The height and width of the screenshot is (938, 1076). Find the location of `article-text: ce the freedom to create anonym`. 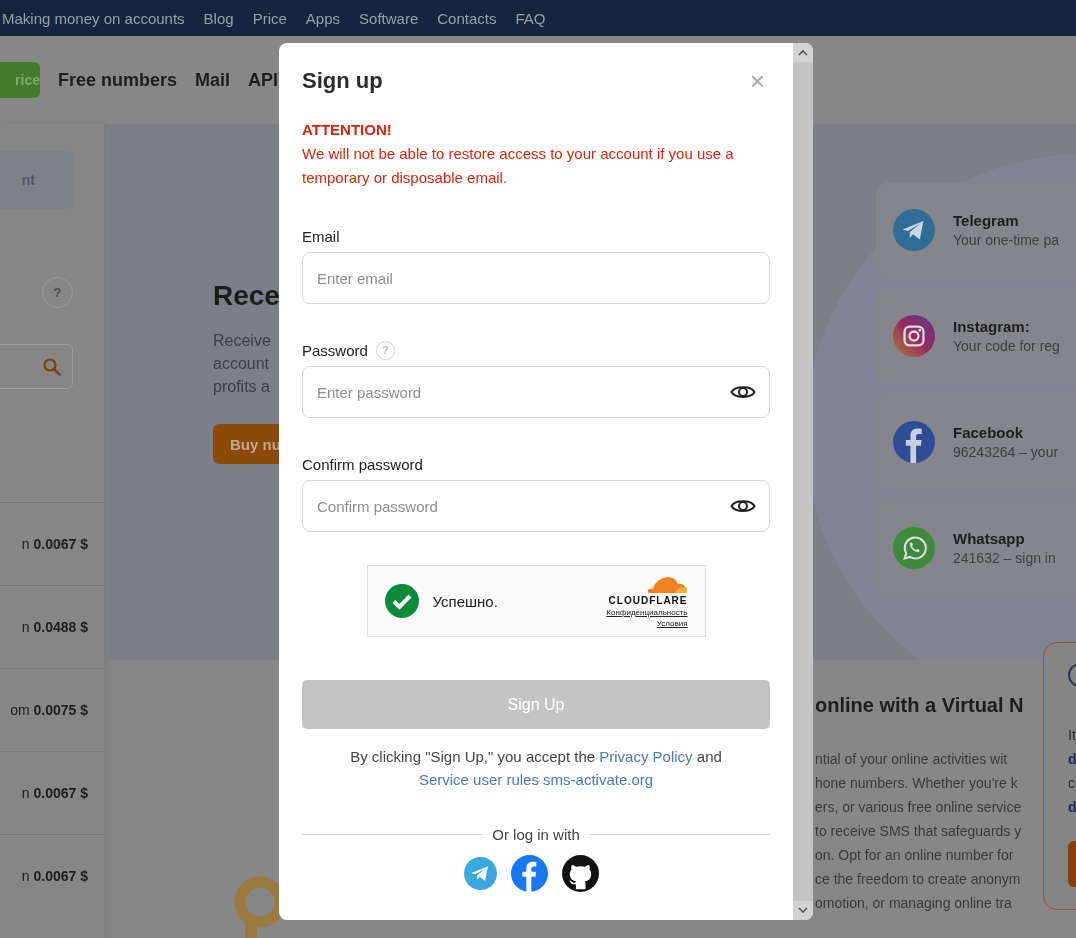

article-text: ce the freedom to create anonym is located at coordinates (918, 879).